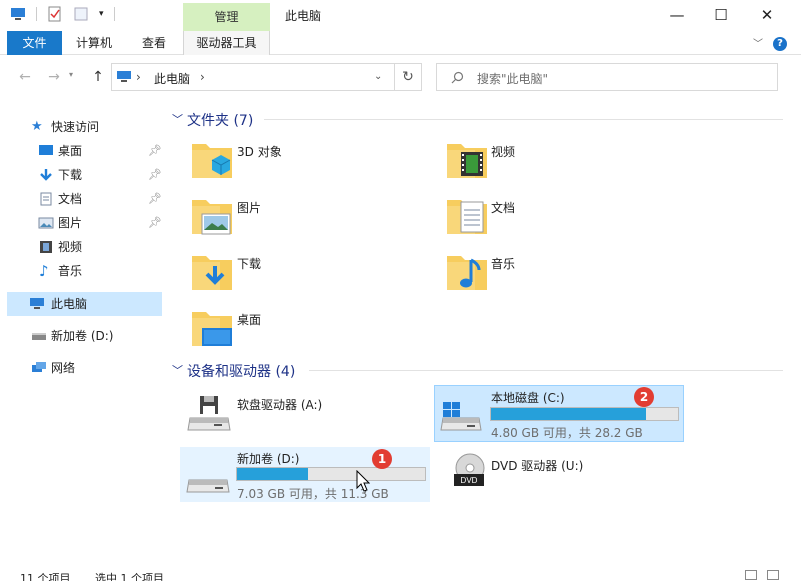 Image resolution: width=801 pixels, height=581 pixels. Describe the element at coordinates (101, 14) in the screenshot. I see `customize-qat-icon: ▾` at that location.